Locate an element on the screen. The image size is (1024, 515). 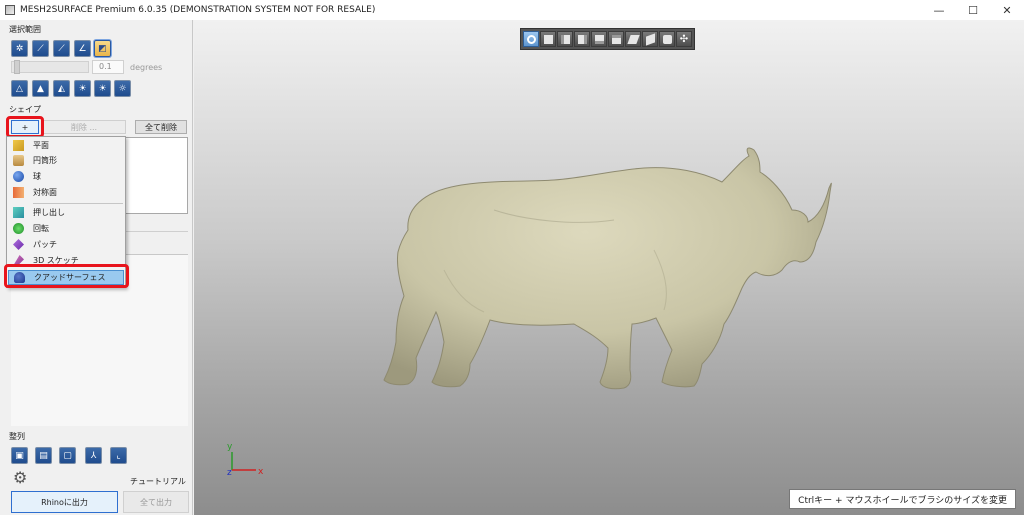
align-frame-button: ▢ is located at coordinates (67, 455).